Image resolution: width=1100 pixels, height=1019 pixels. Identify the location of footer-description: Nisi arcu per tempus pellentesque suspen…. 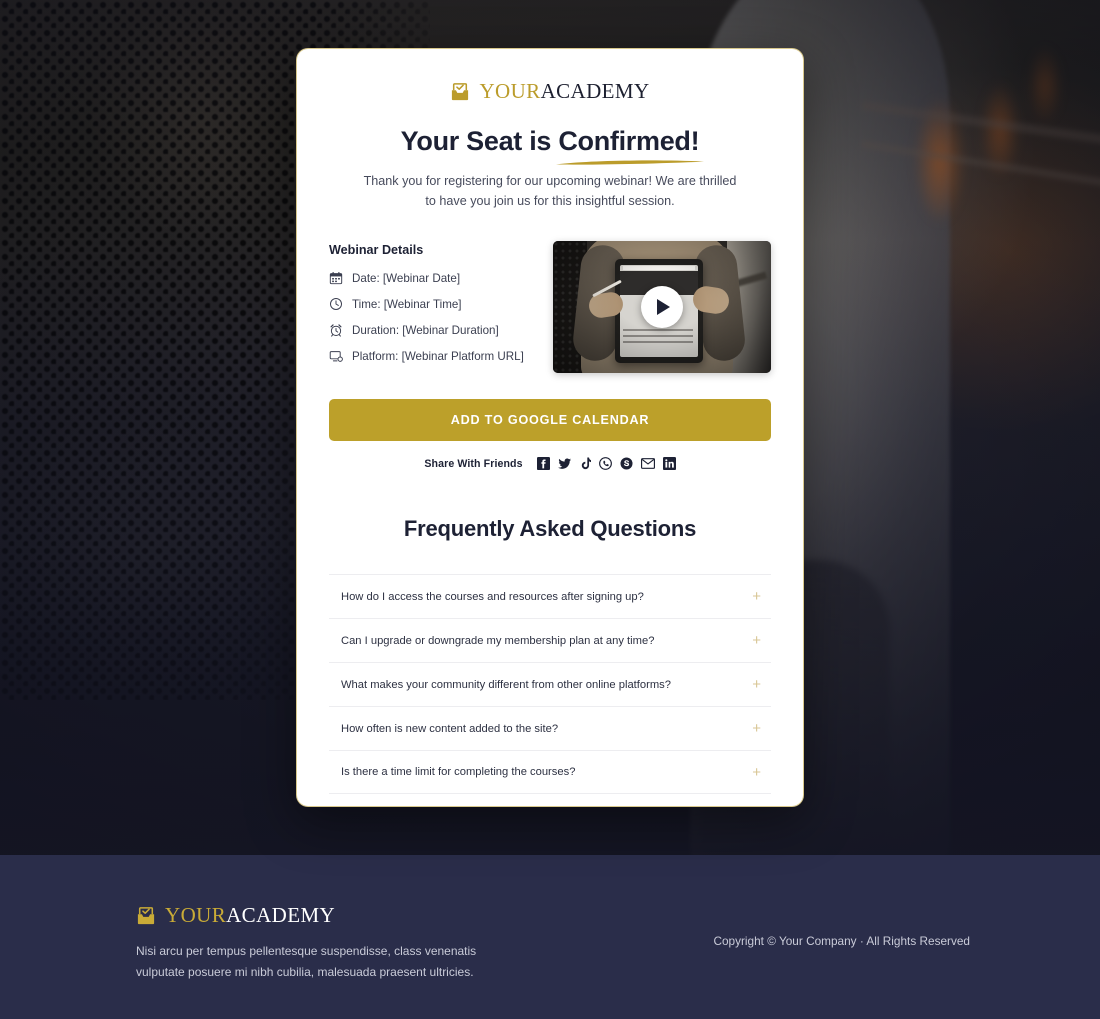
(306, 961).